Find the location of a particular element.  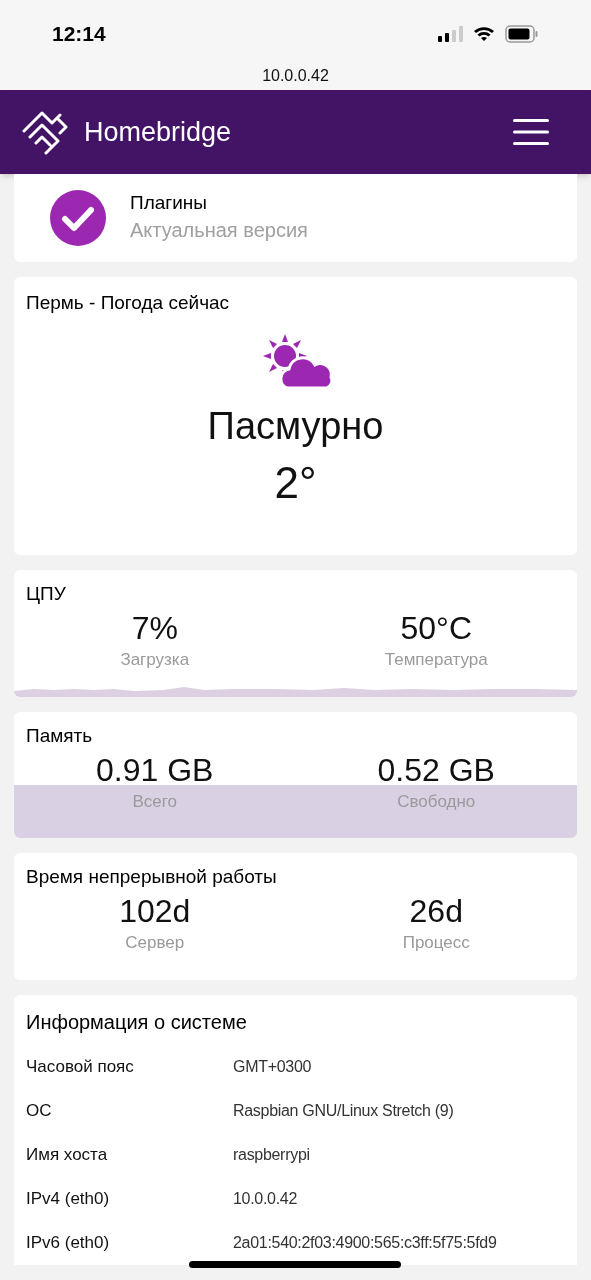

stat-value: 102d is located at coordinates (155, 910).